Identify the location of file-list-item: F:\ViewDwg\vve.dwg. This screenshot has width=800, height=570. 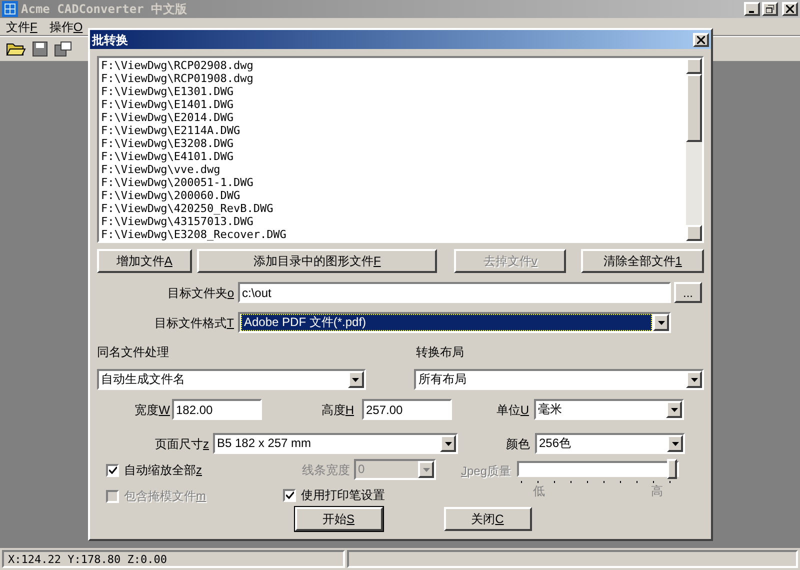
(393, 169).